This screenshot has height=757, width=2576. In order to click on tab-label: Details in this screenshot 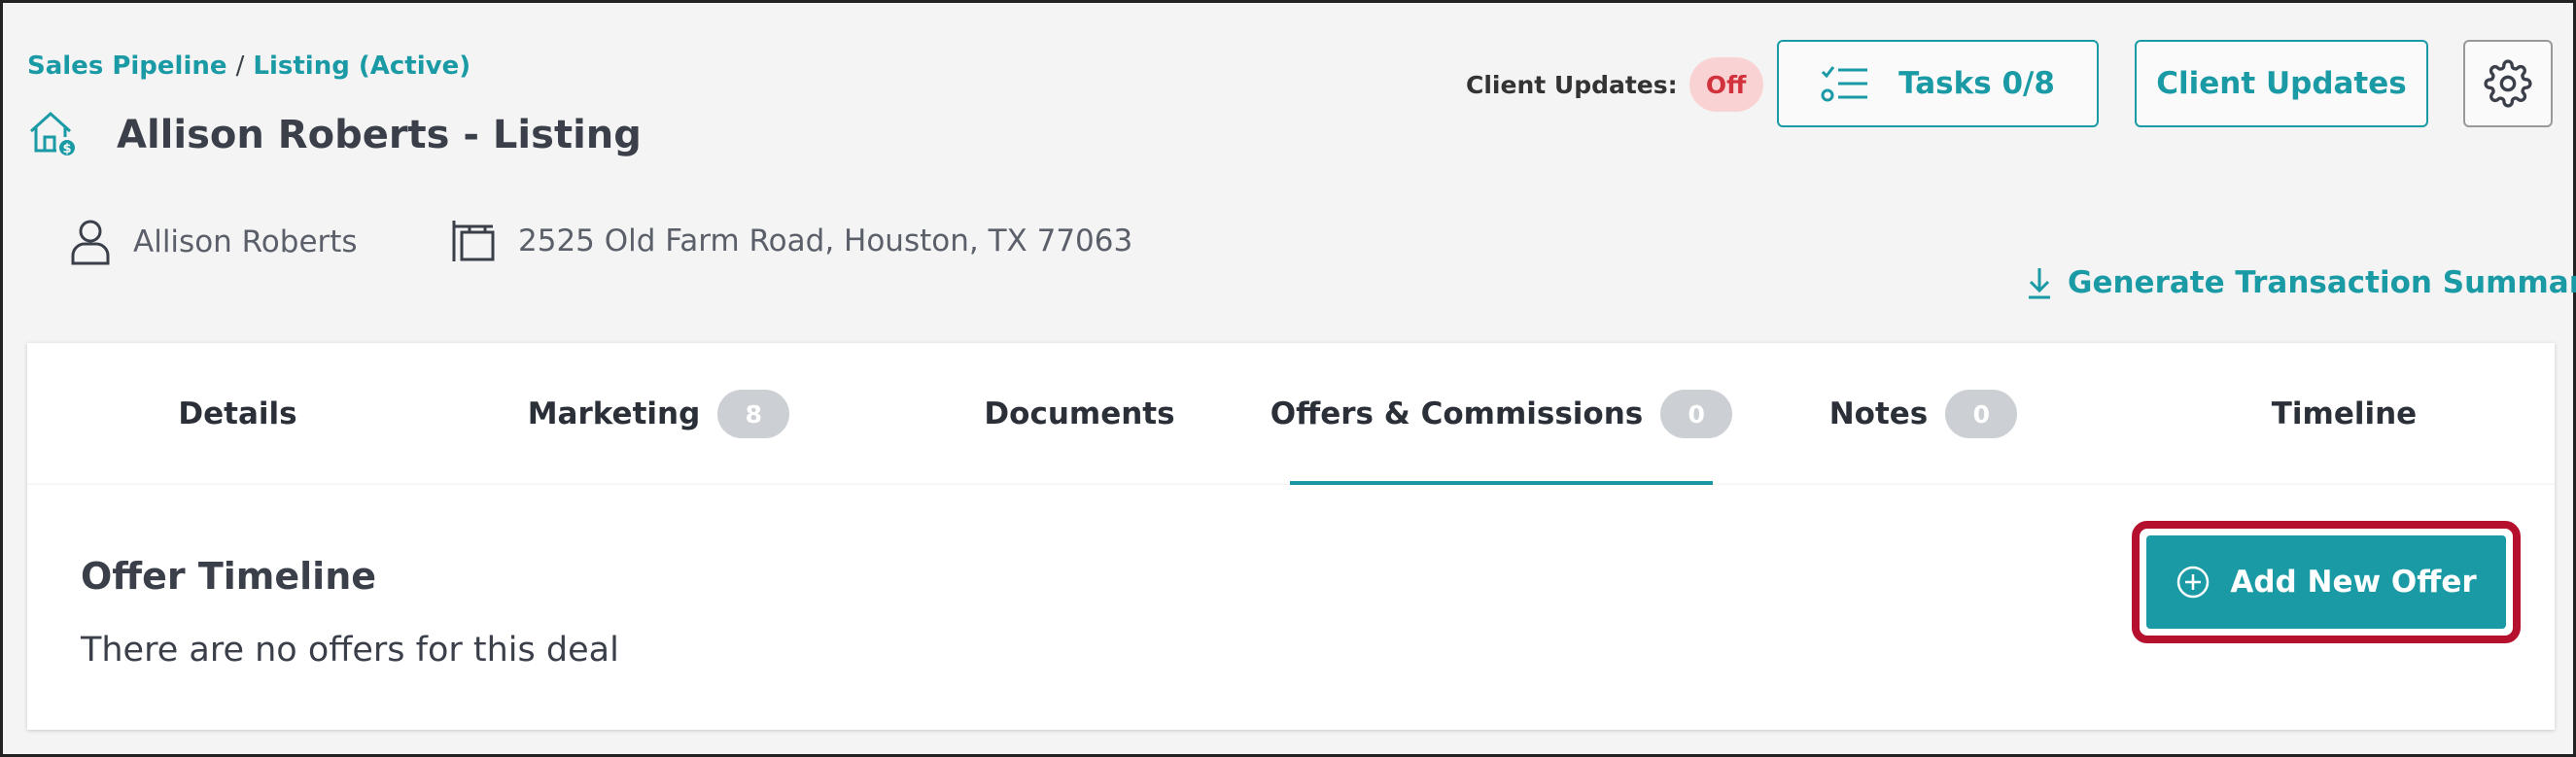, I will do `click(237, 413)`.